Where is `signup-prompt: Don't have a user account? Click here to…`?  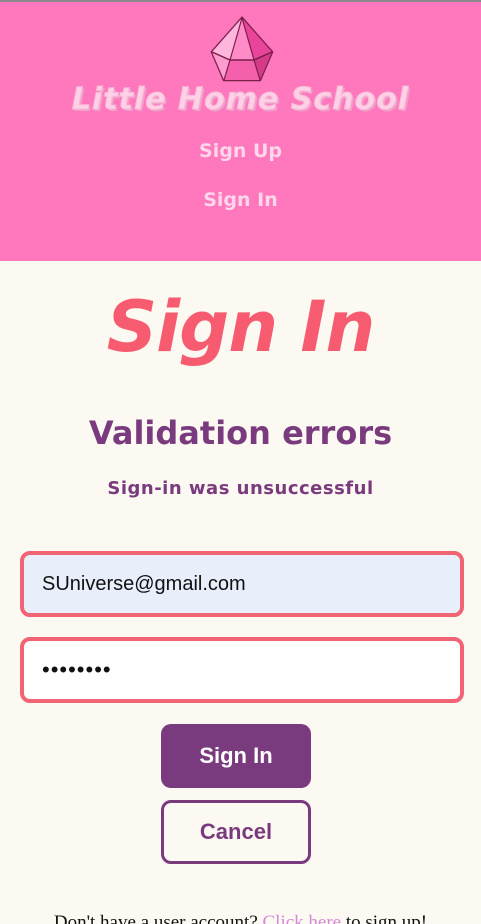
signup-prompt: Don't have a user account? Click here to… is located at coordinates (240, 918).